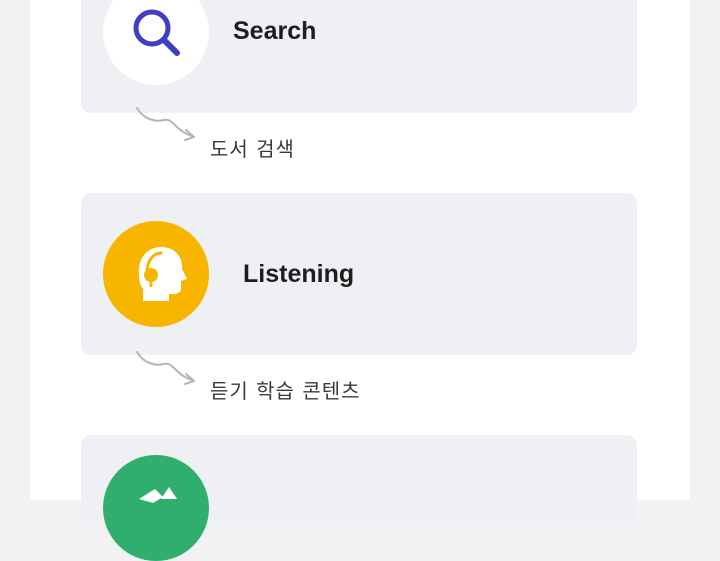 This screenshot has height=561, width=720. What do you see at coordinates (252, 149) in the screenshot?
I see `search-caption: 도서 검색` at bounding box center [252, 149].